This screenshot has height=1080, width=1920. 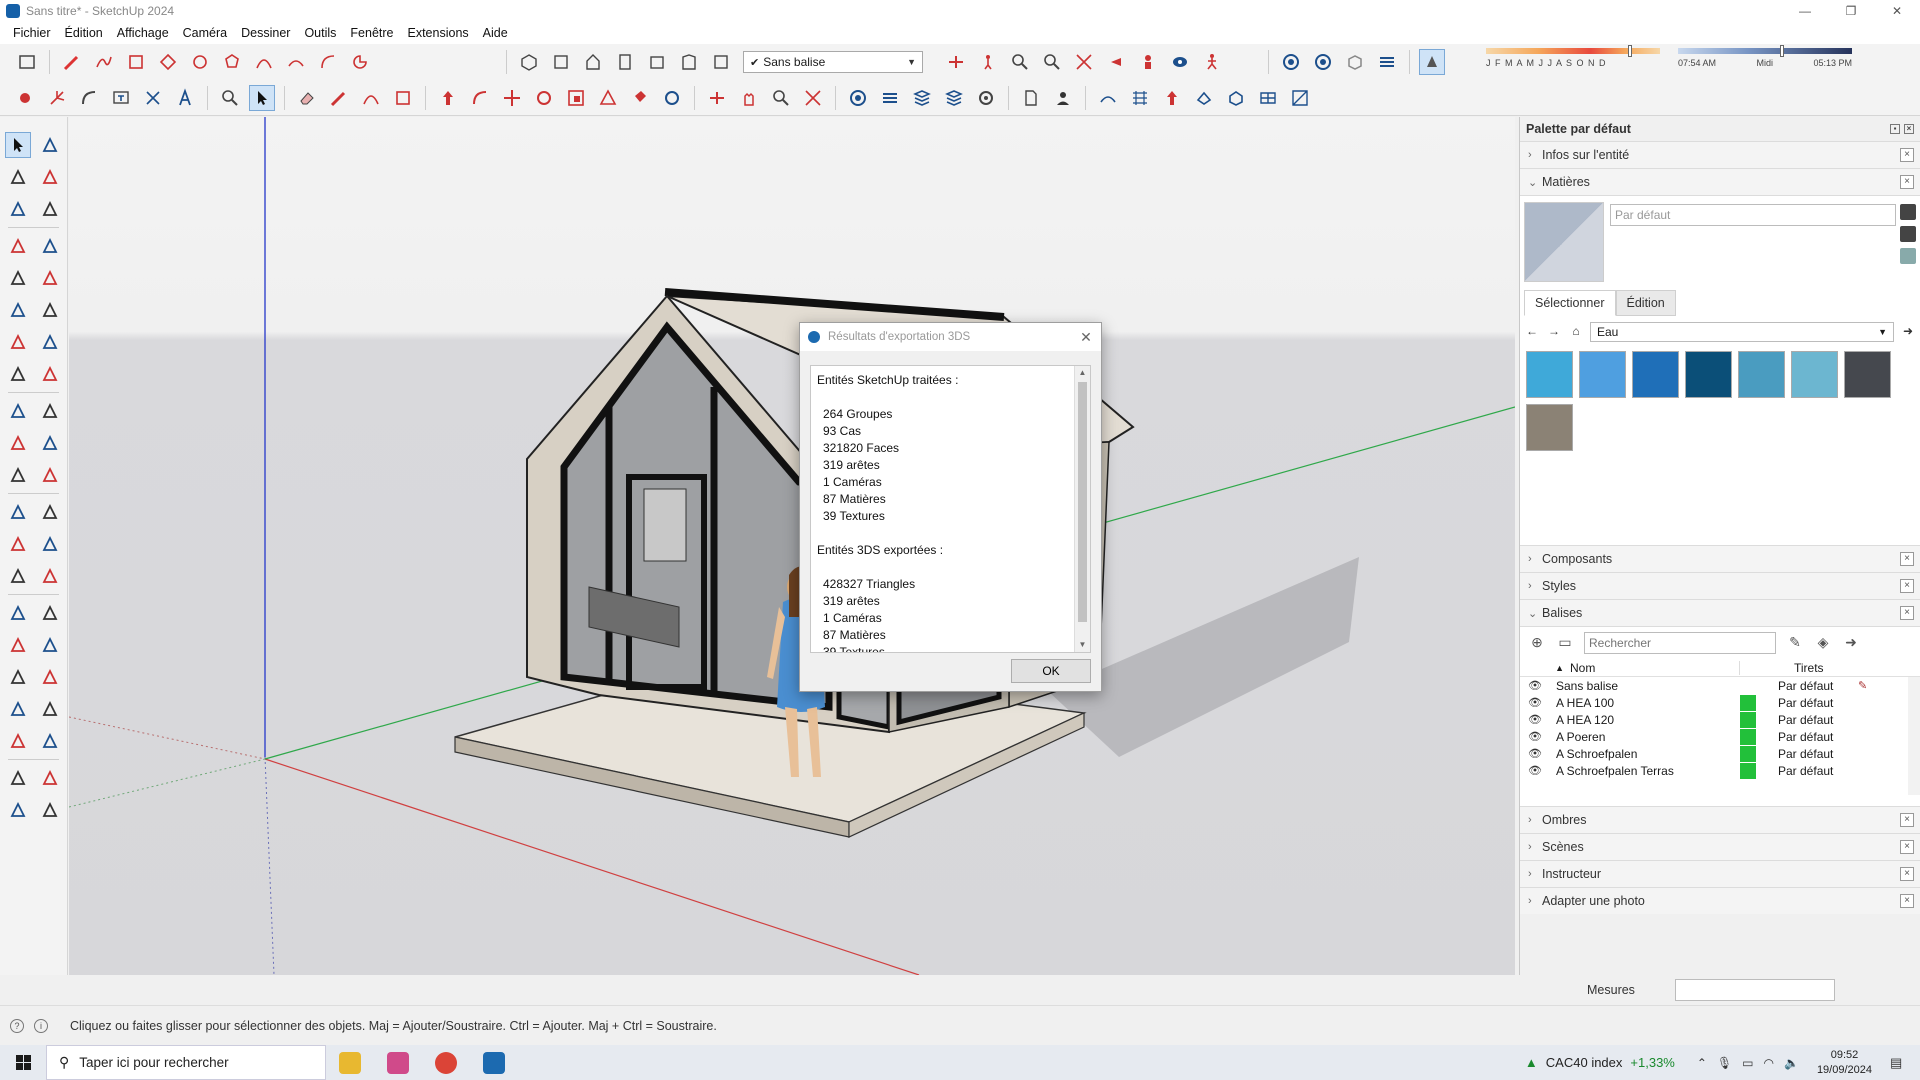 What do you see at coordinates (1148, 62) in the screenshot?
I see `position-camera-icon` at bounding box center [1148, 62].